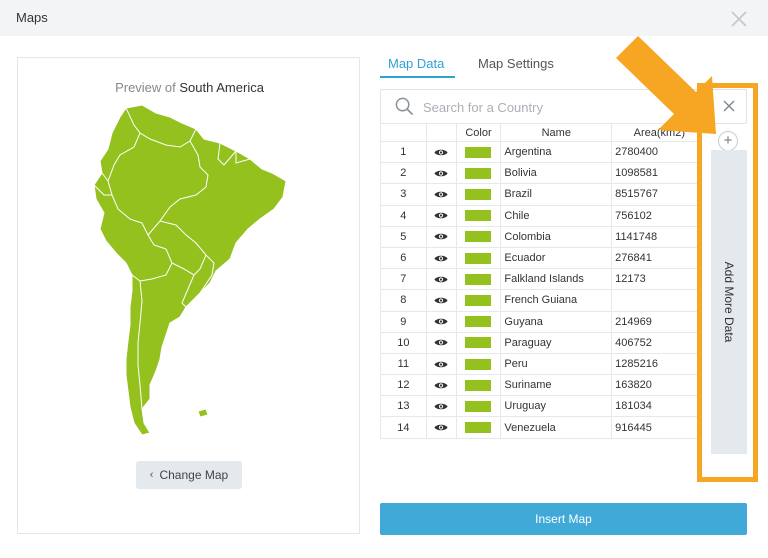 The height and width of the screenshot is (558, 768). Describe the element at coordinates (655, 194) in the screenshot. I see `row-area: 8515767` at that location.